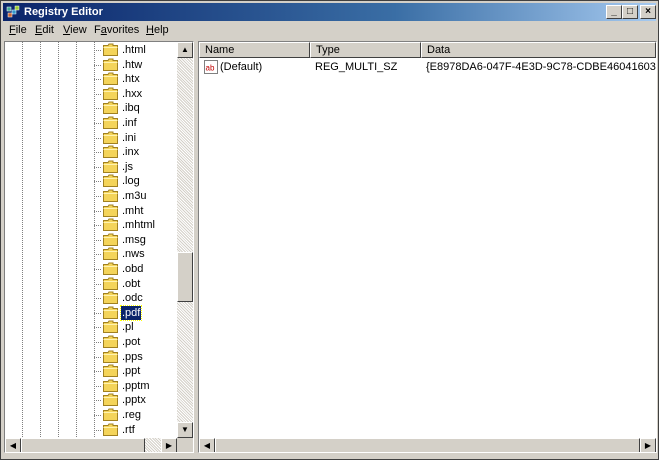  What do you see at coordinates (91, 167) in the screenshot?
I see `tree-item: .js` at bounding box center [91, 167].